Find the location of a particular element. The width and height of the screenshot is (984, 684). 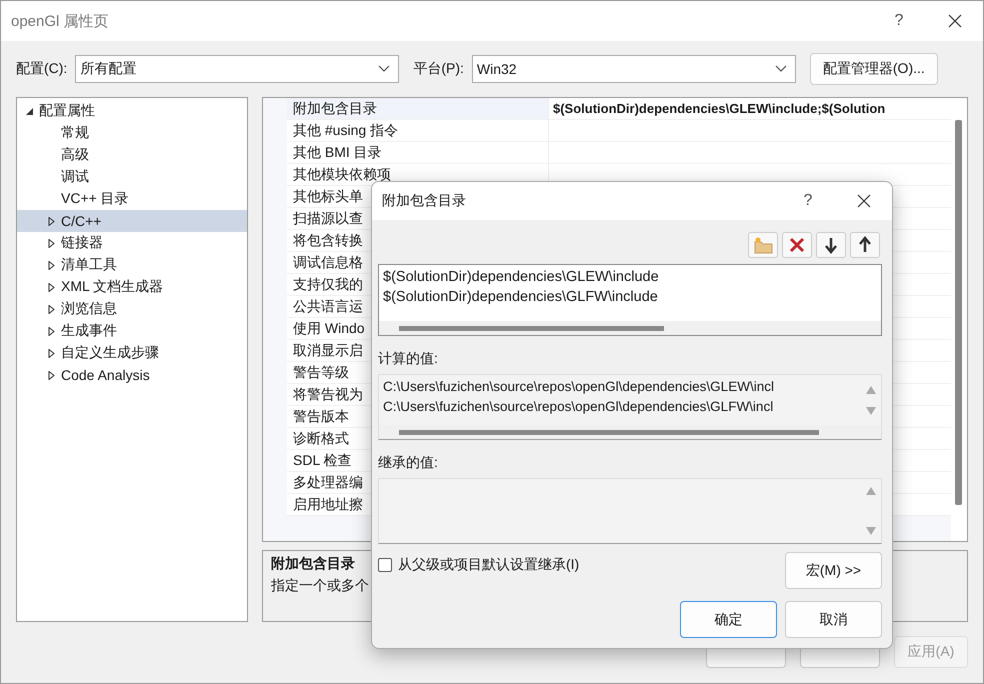

config-label: 配置(C): is located at coordinates (42, 69).